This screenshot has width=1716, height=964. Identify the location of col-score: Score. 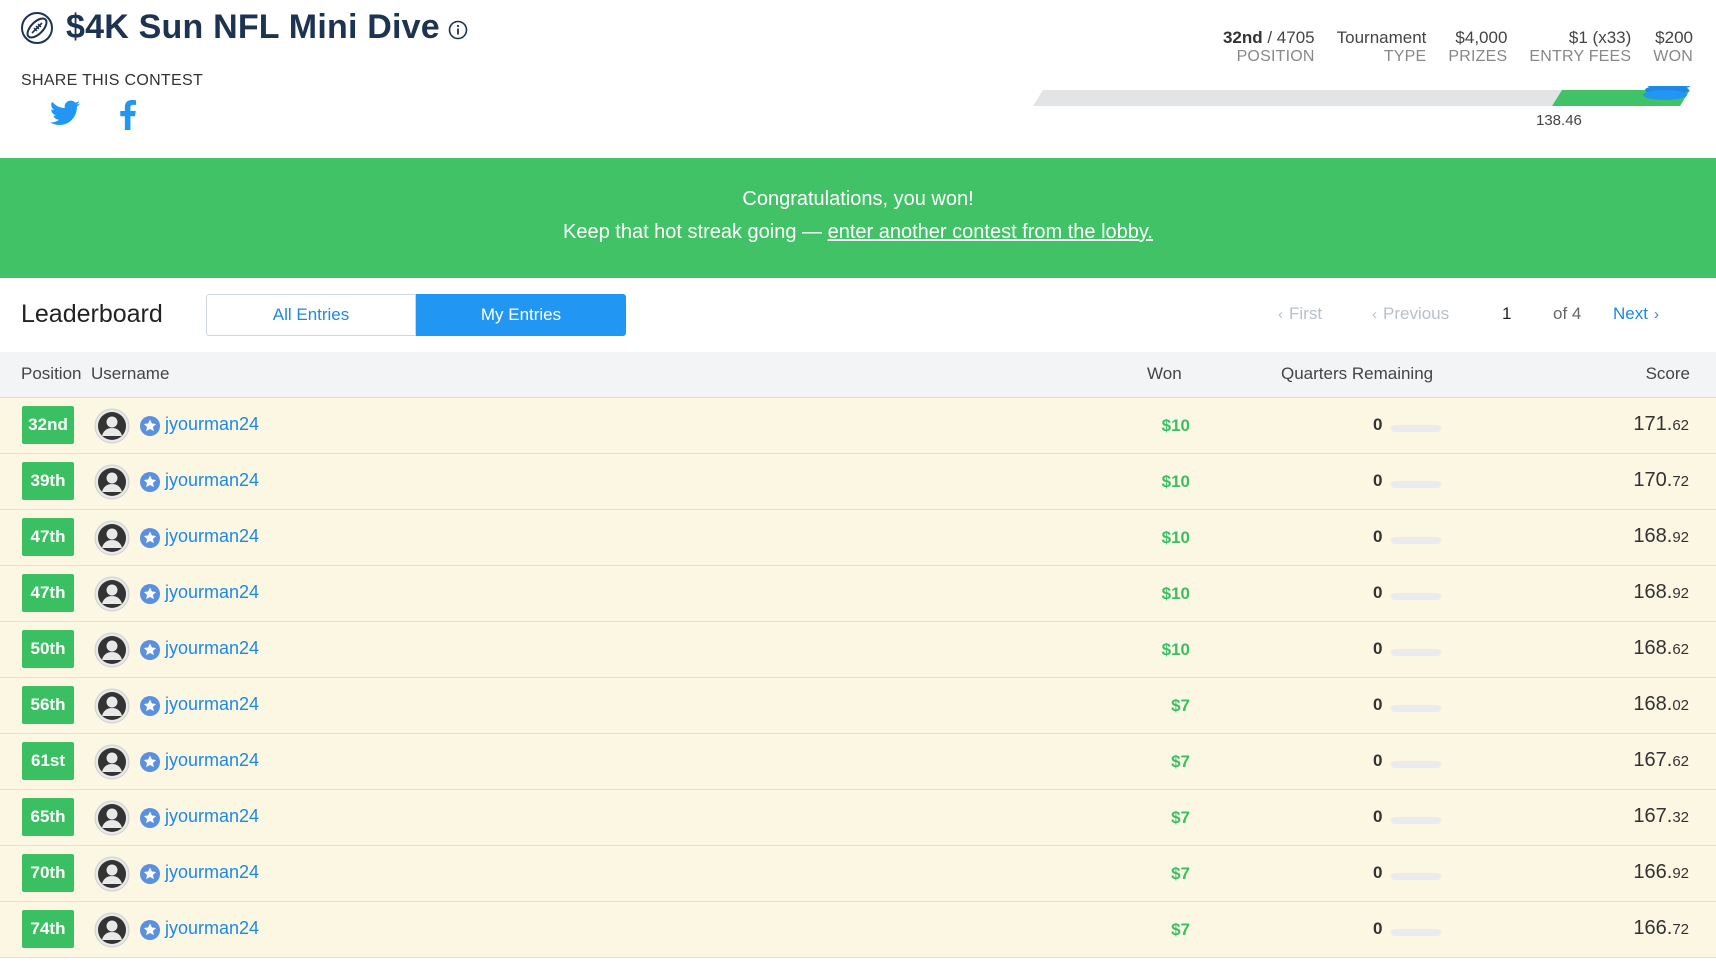
(1668, 374).